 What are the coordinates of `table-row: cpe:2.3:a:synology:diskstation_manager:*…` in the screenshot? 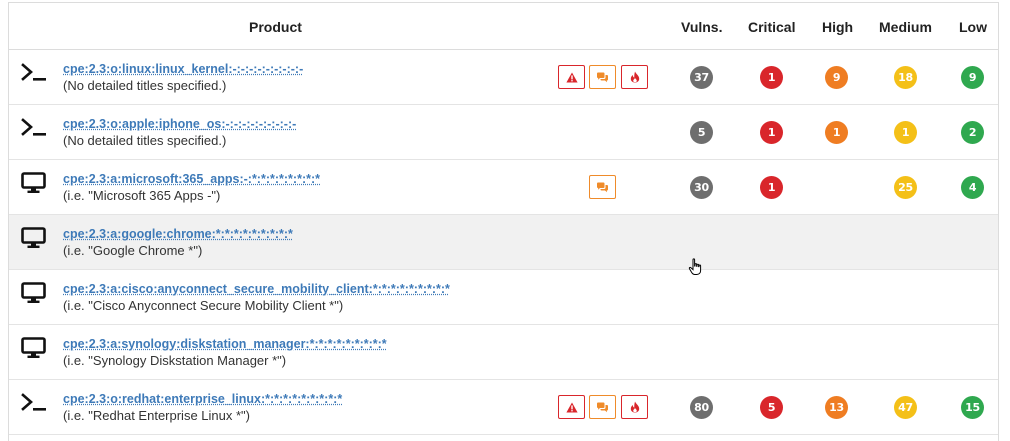 It's located at (503, 352).